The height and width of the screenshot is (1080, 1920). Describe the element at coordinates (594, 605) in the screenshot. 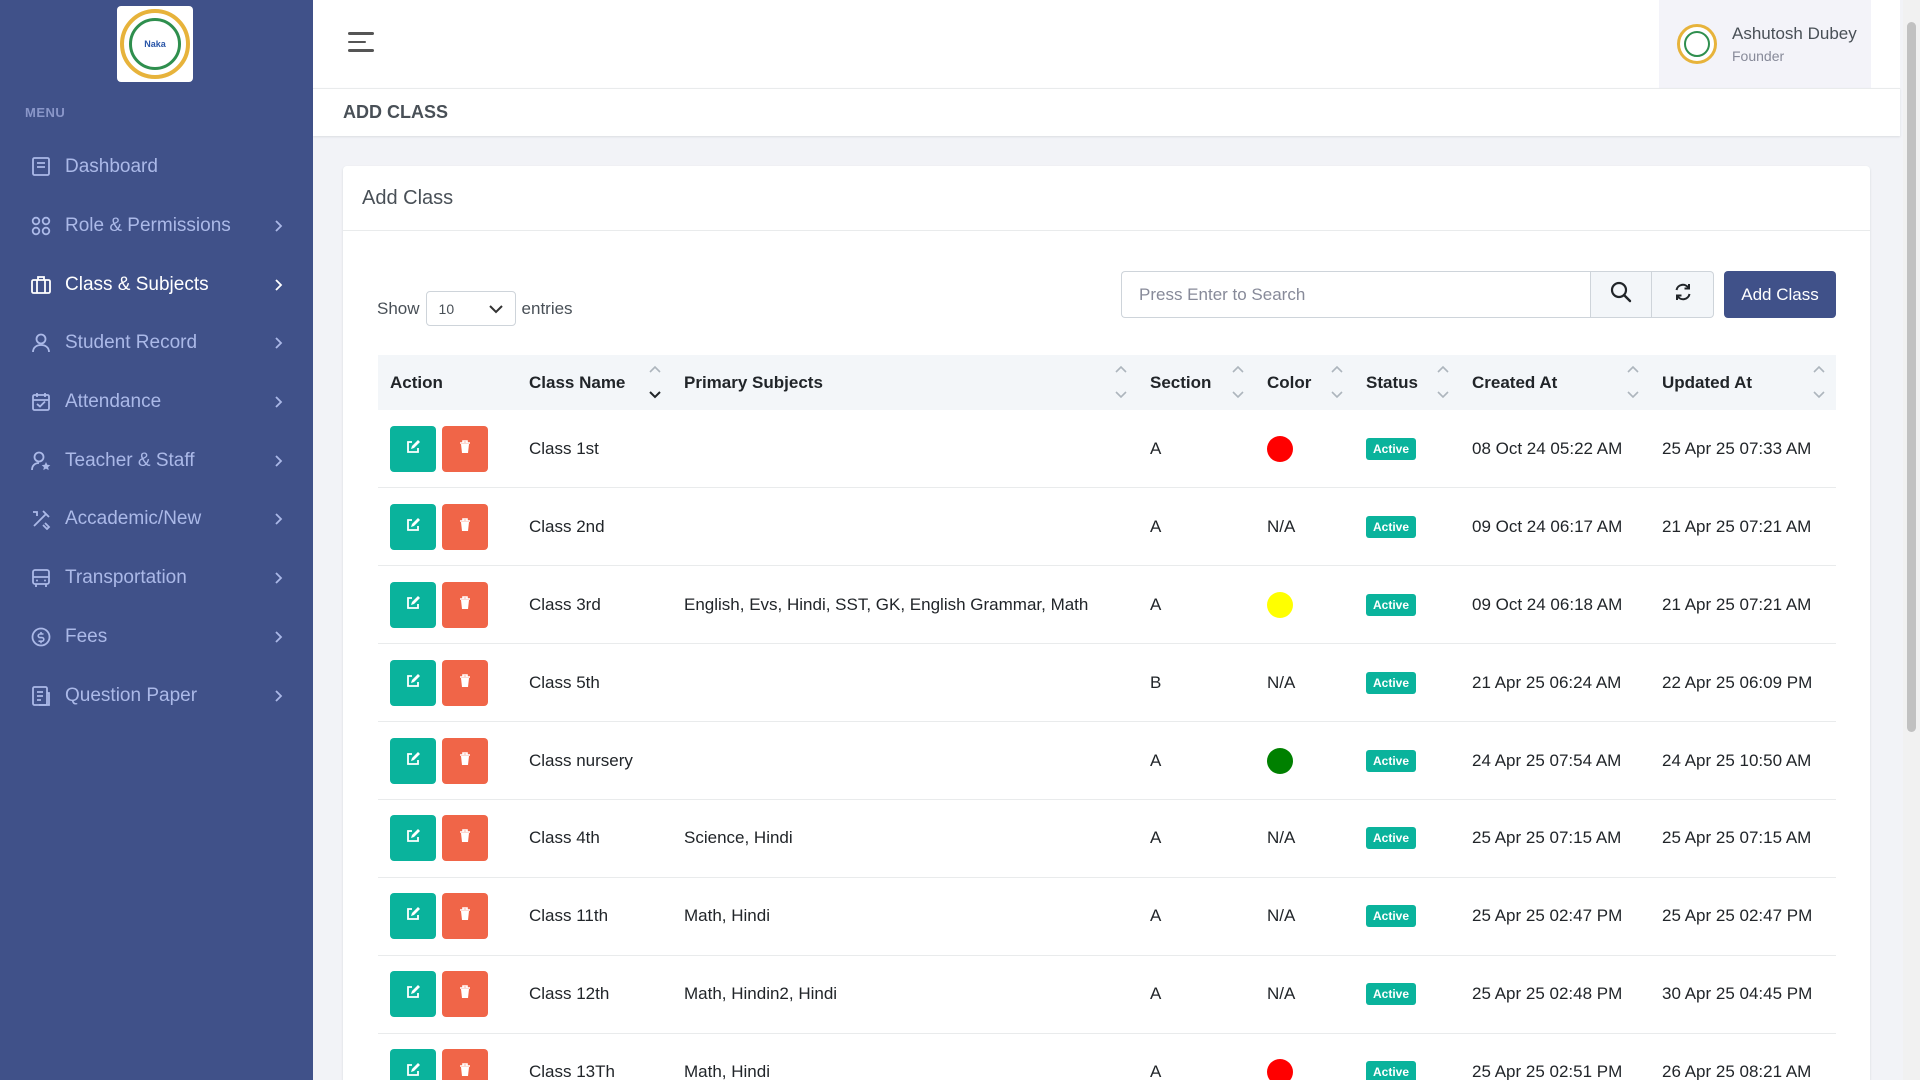

I see `class-name-cell: Class 3rd` at that location.